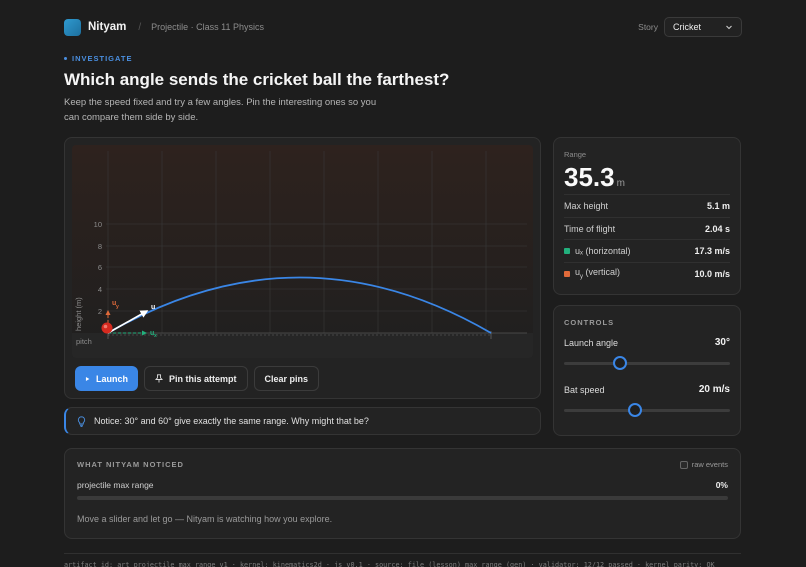 This screenshot has height=567, width=806. Describe the element at coordinates (98, 224) in the screenshot. I see `y-tick-label: 10` at that location.